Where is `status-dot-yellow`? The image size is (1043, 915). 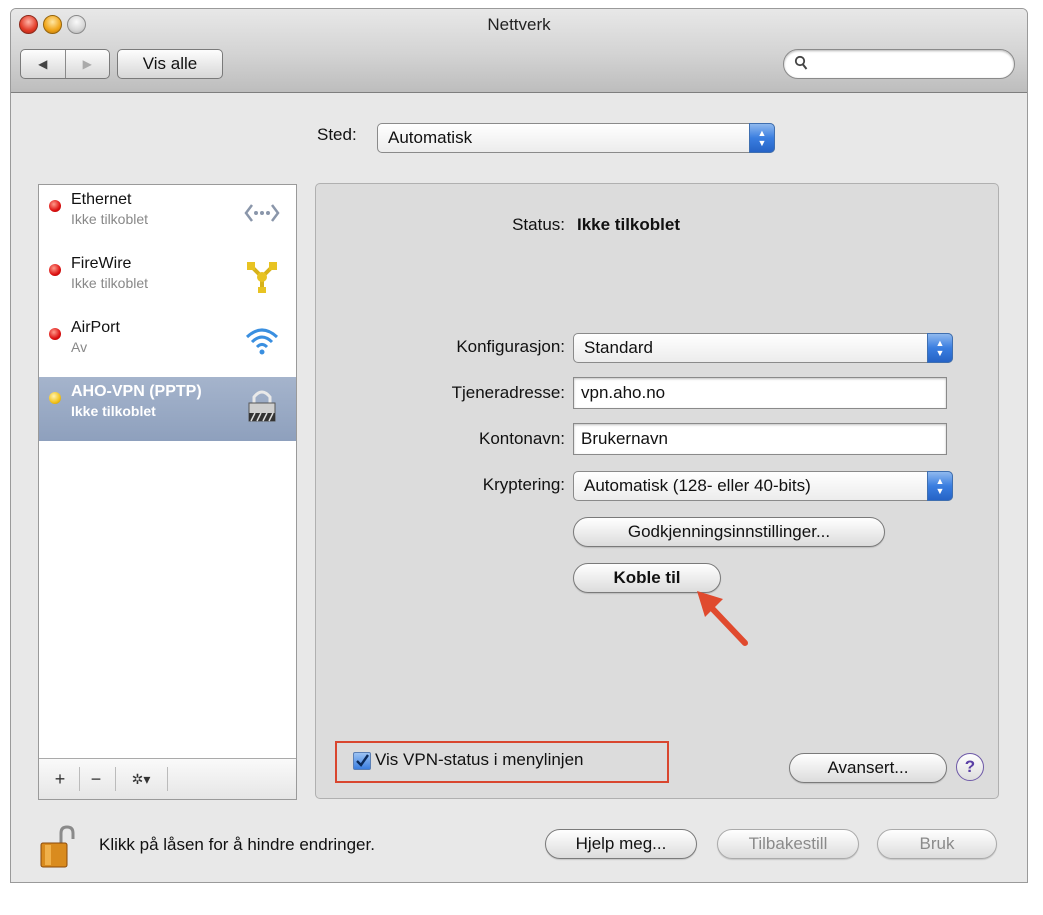
status-dot-yellow is located at coordinates (55, 398).